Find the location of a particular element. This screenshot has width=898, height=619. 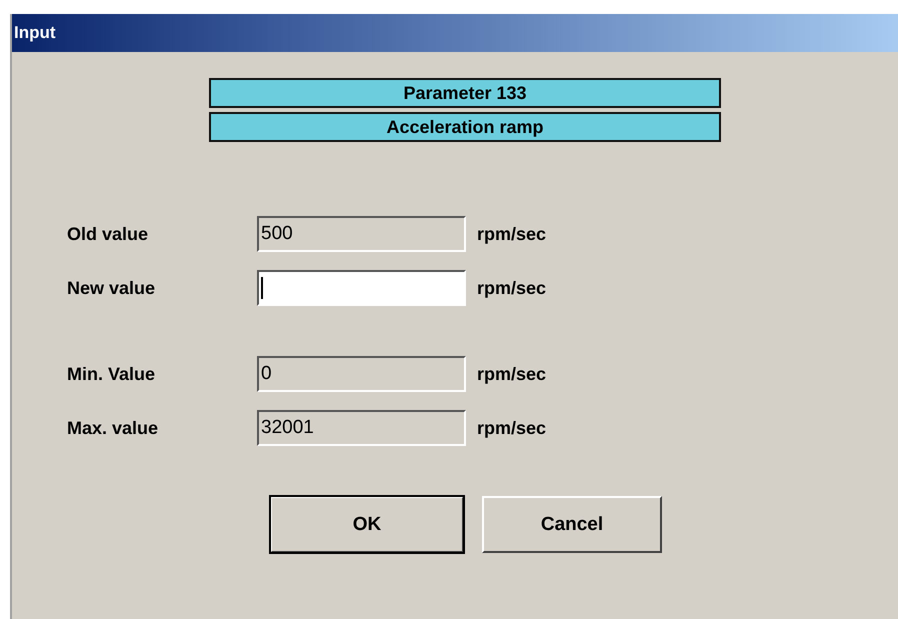

cancel-button: Cancel is located at coordinates (572, 524).